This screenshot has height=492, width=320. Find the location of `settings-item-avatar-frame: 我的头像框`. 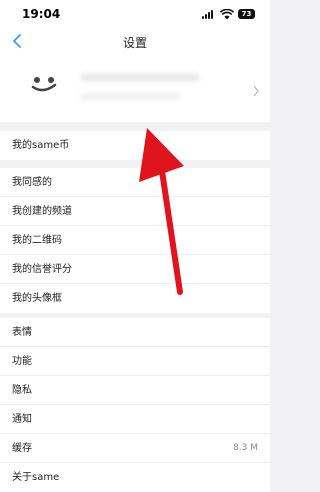

settings-item-avatar-frame: 我的头像框 is located at coordinates (135, 298).